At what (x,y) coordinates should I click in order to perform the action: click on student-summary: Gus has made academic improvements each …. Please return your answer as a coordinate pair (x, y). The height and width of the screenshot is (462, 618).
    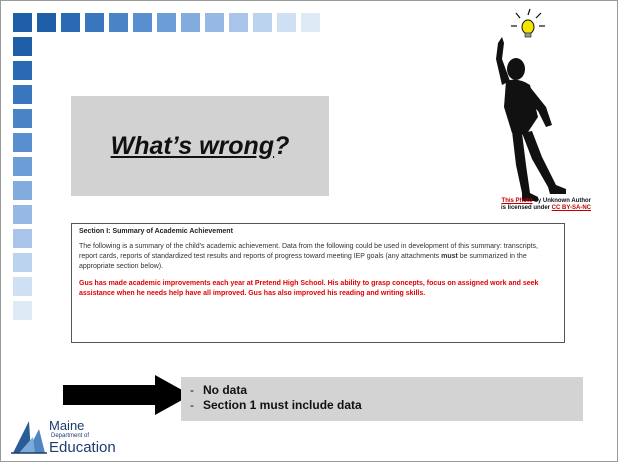
    Looking at the image, I should click on (309, 288).